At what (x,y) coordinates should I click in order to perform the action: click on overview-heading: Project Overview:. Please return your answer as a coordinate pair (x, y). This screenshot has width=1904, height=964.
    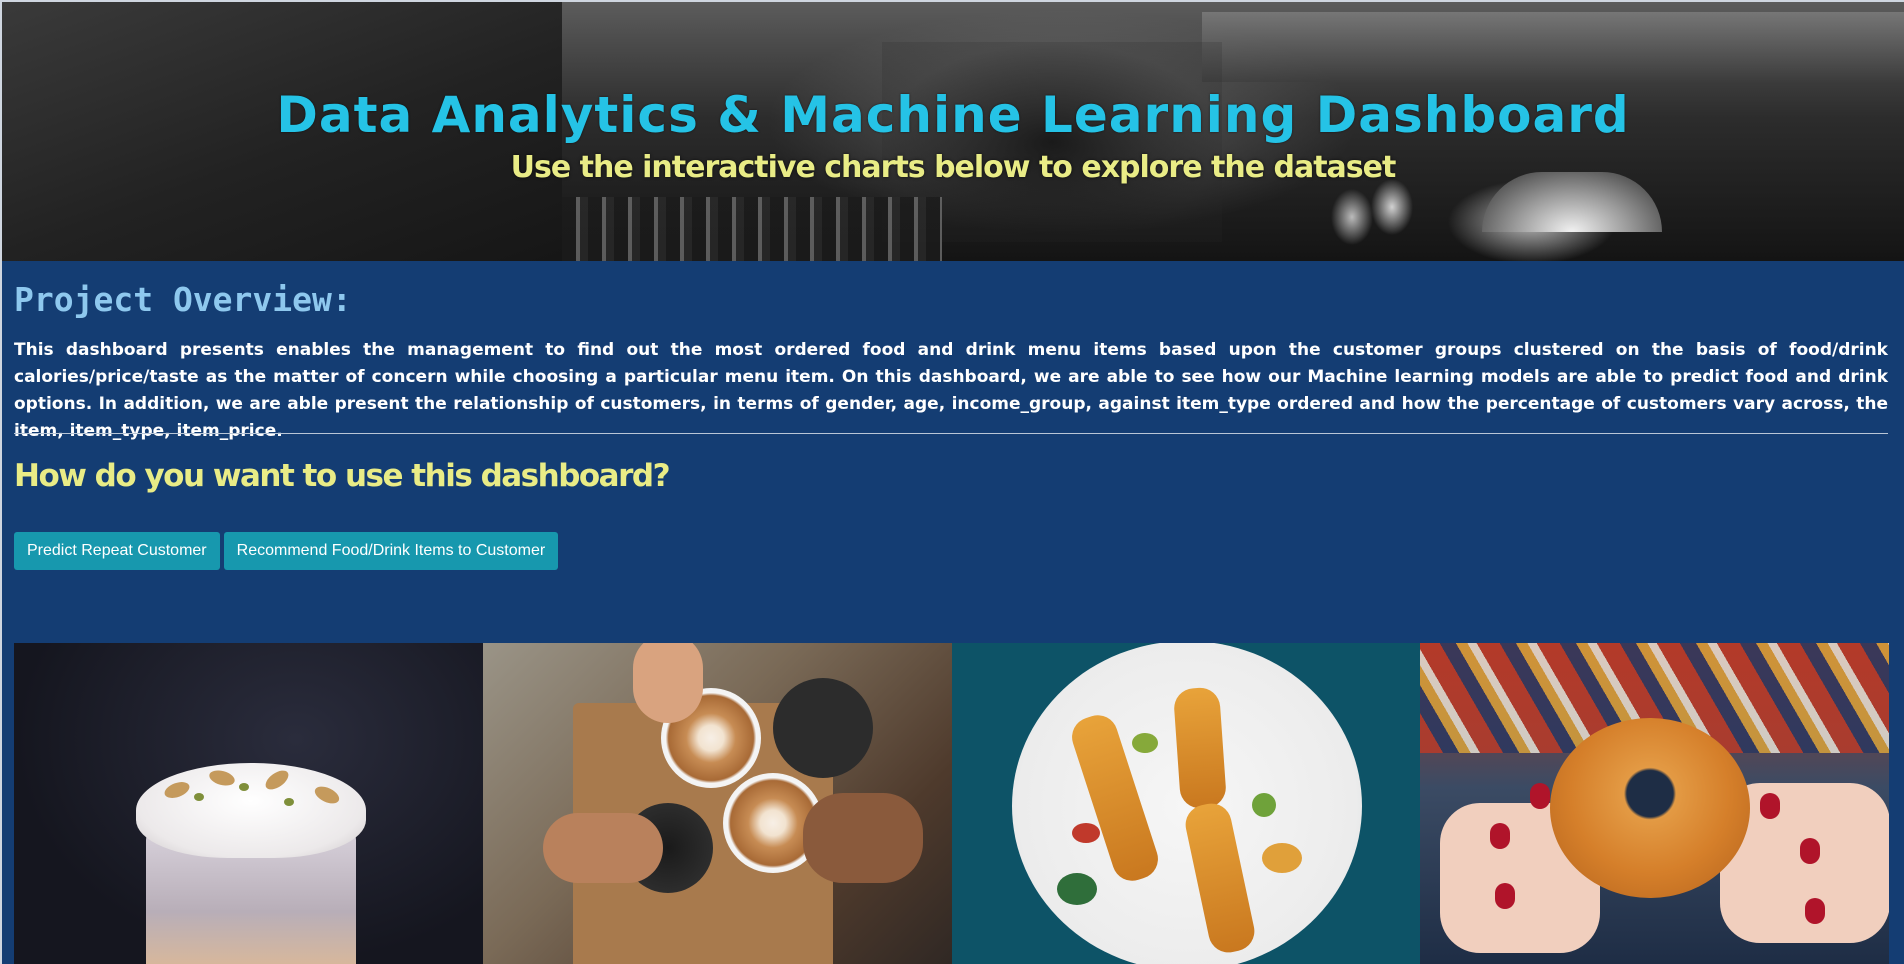
    Looking at the image, I should click on (183, 299).